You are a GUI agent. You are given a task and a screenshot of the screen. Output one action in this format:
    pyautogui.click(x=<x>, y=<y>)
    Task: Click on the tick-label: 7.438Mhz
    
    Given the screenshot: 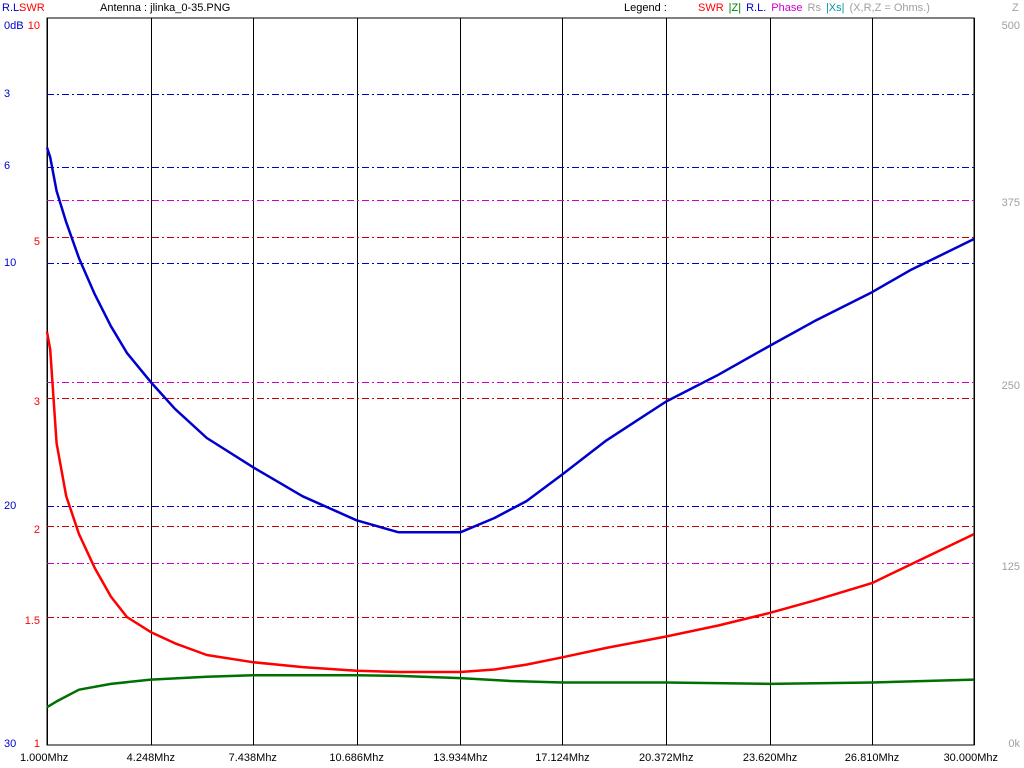 What is the action you would take?
    pyautogui.click(x=252, y=758)
    